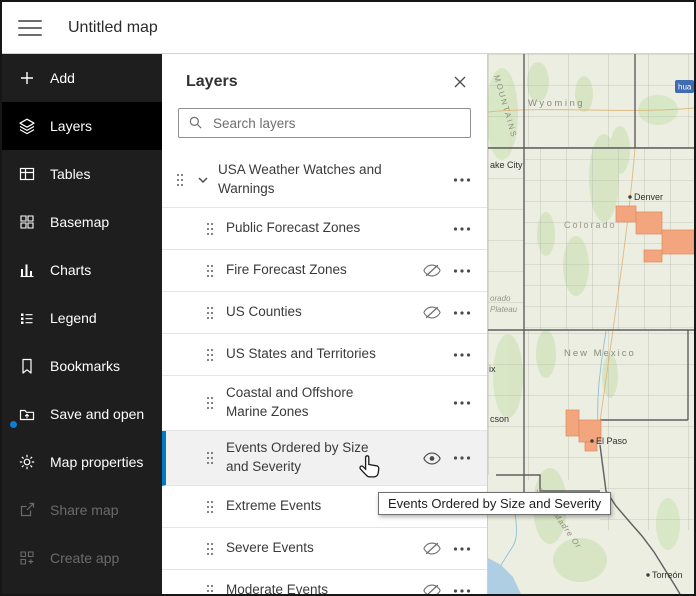  Describe the element at coordinates (286, 270) in the screenshot. I see `layer-label: Fire Forecast Zones` at that location.